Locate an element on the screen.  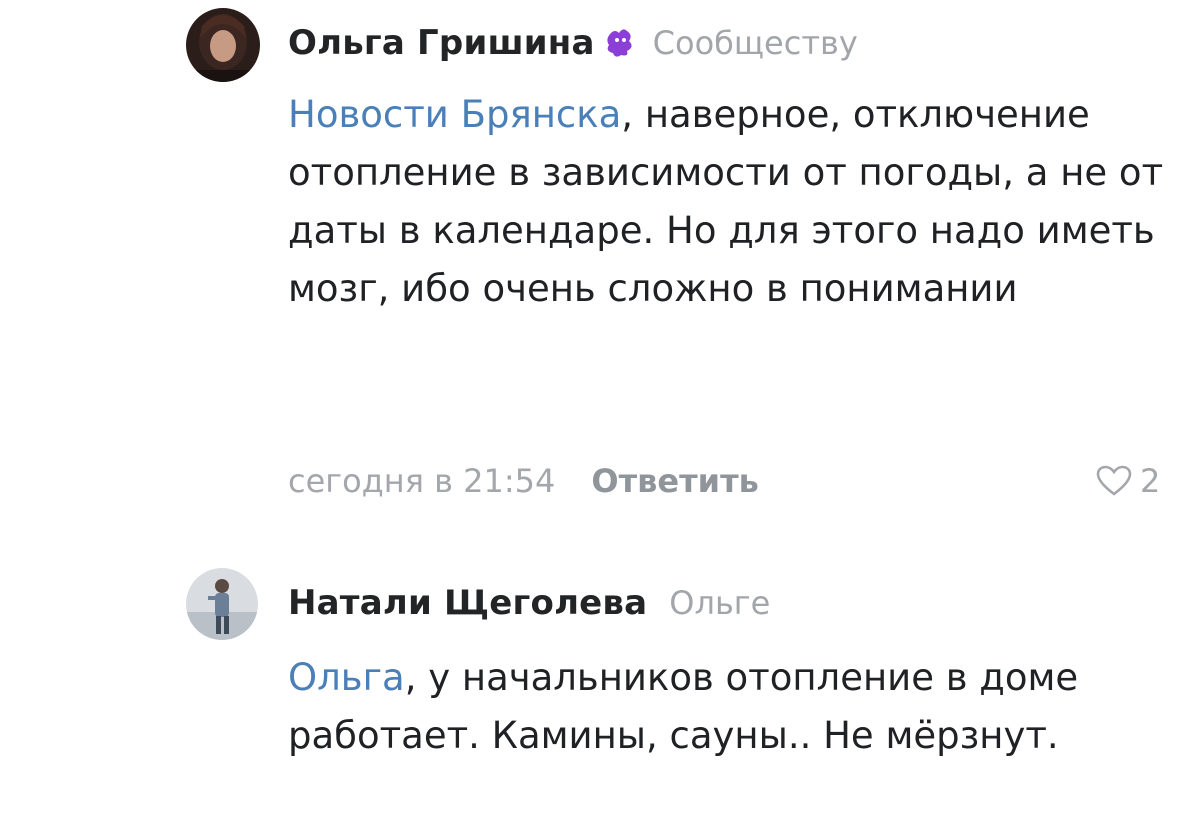
avatar-natali is located at coordinates (222, 604).